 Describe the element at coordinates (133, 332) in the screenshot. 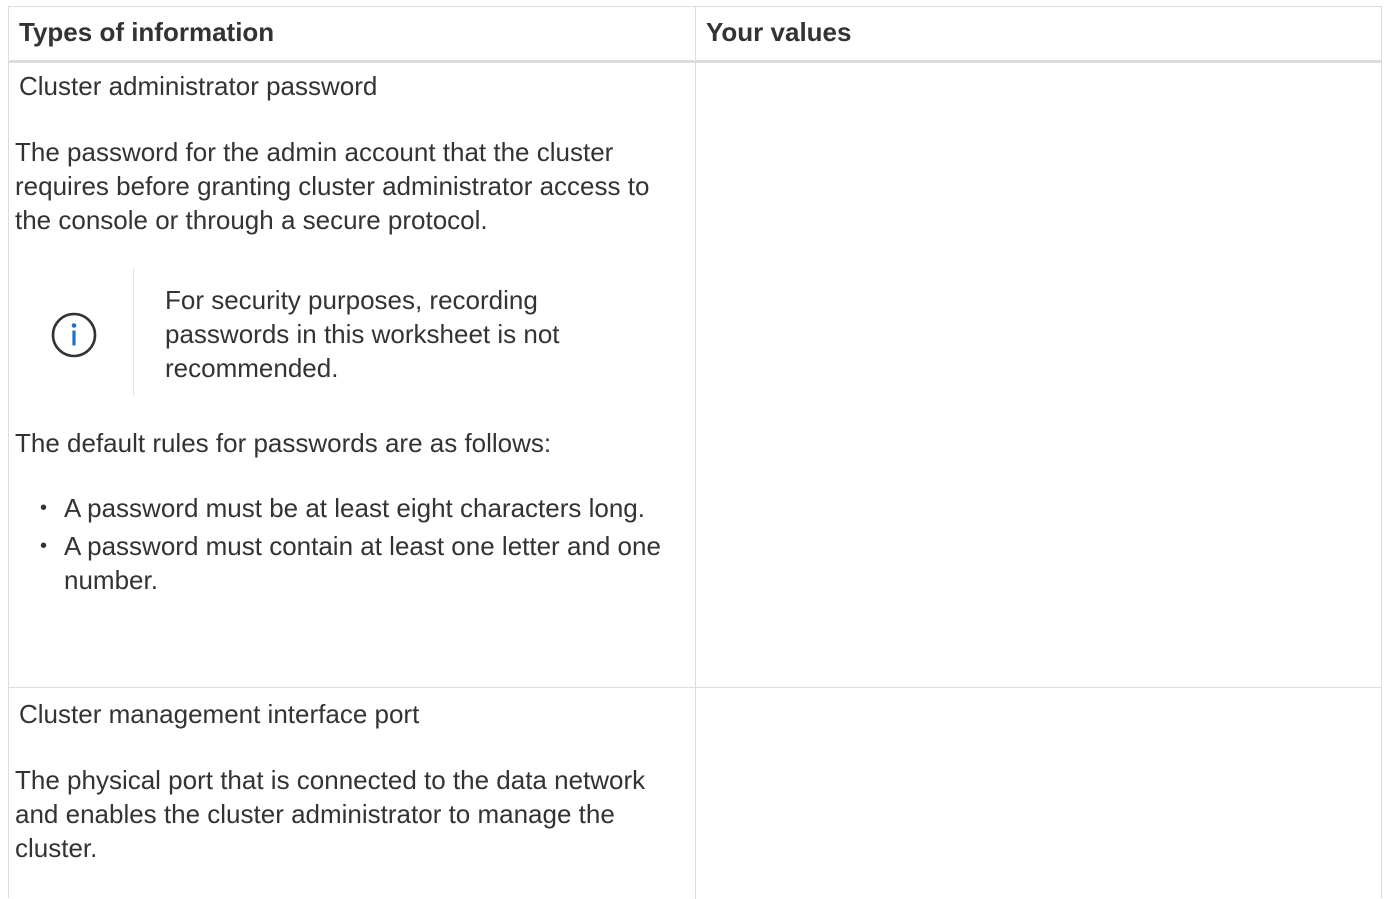

I see `note-divider` at that location.